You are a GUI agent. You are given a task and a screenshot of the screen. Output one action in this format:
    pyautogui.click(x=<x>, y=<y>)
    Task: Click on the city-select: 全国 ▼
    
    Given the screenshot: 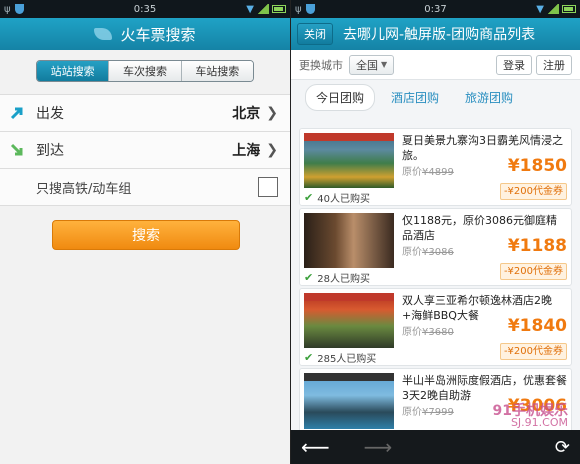 What is the action you would take?
    pyautogui.click(x=372, y=64)
    